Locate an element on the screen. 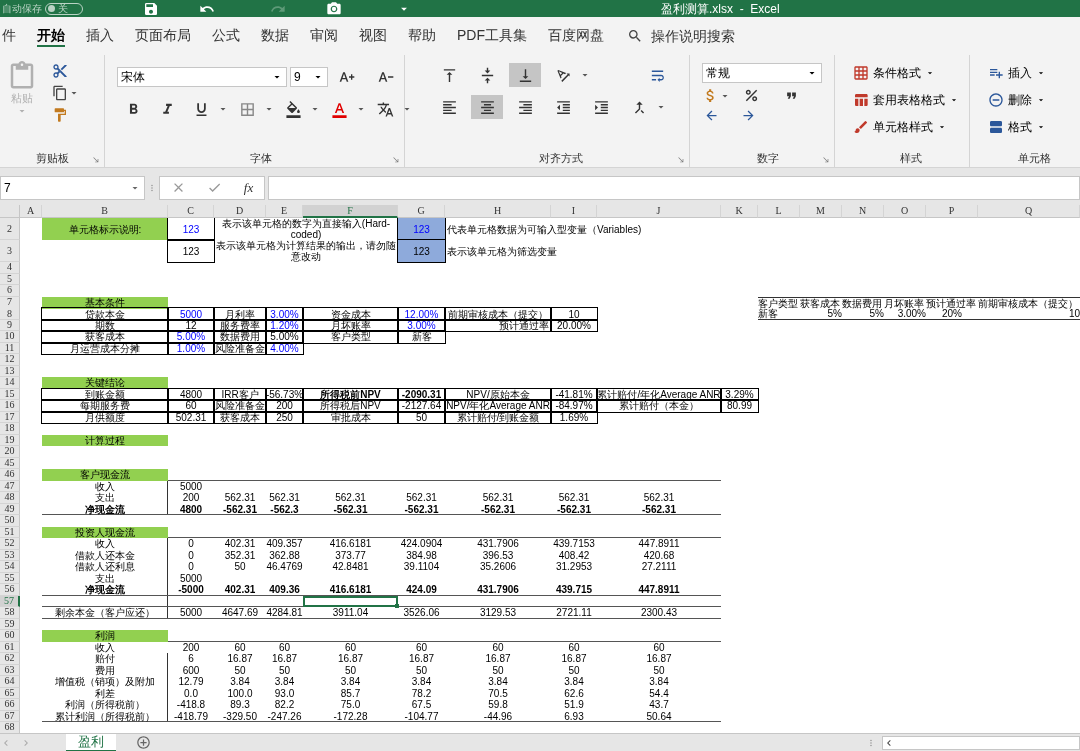  selected-cell is located at coordinates (350, 601).